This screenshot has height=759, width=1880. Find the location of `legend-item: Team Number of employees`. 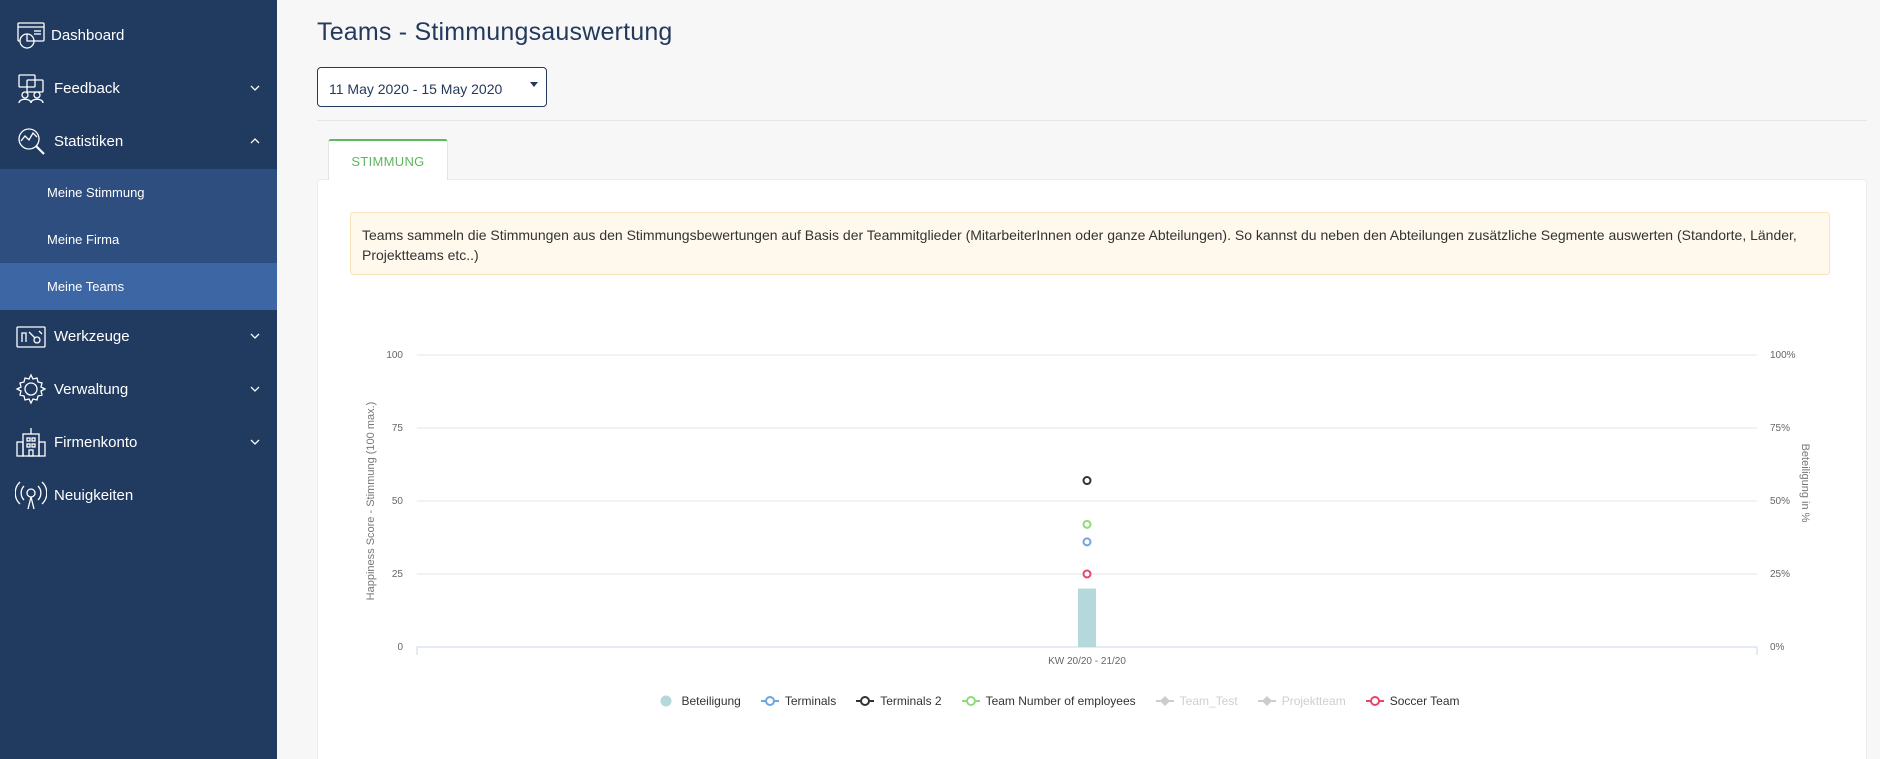

legend-item: Team Number of employees is located at coordinates (1048, 701).